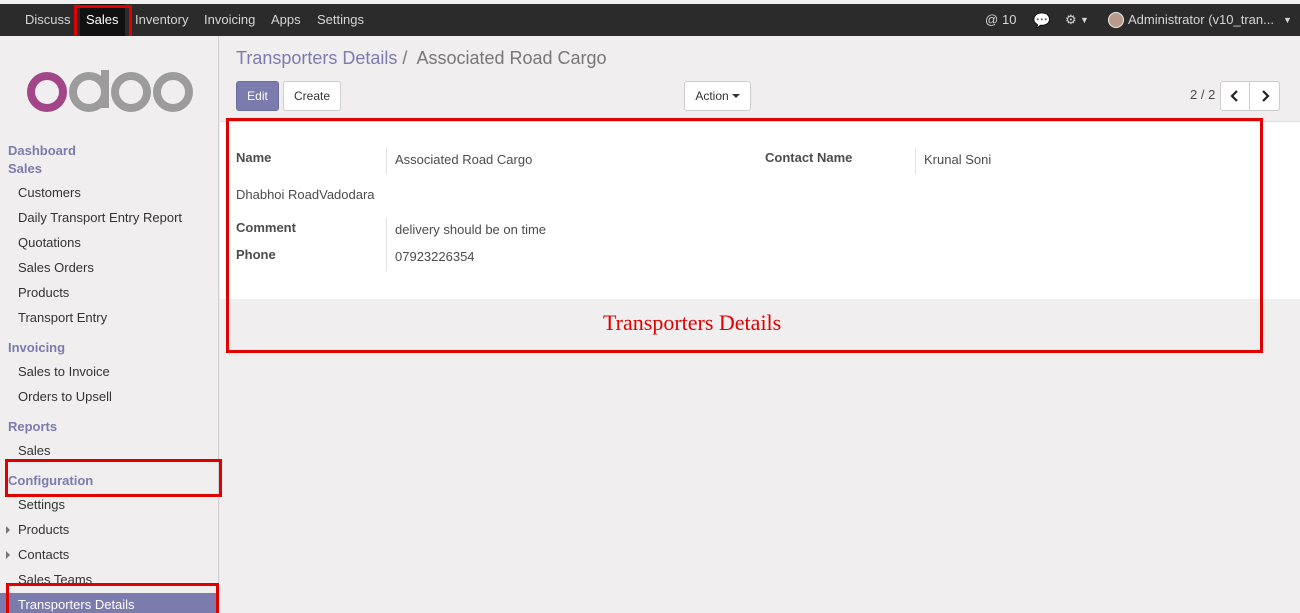  Describe the element at coordinates (56, 267) in the screenshot. I see `sidebar-item-sales-orders: Sales Orders` at that location.